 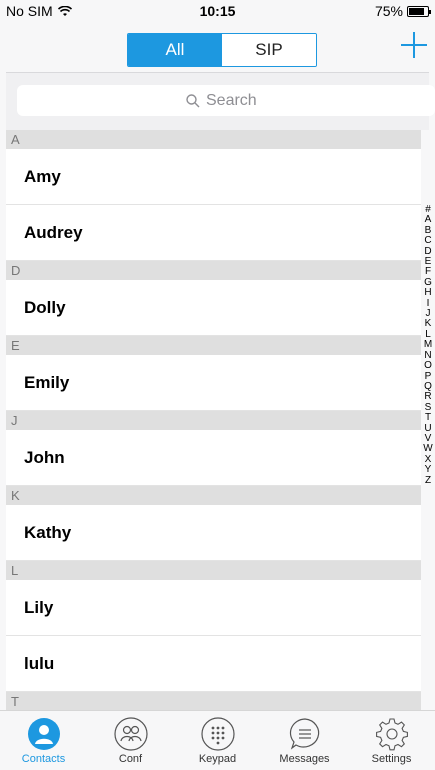 I want to click on tab-label: Keypad, so click(x=217, y=759).